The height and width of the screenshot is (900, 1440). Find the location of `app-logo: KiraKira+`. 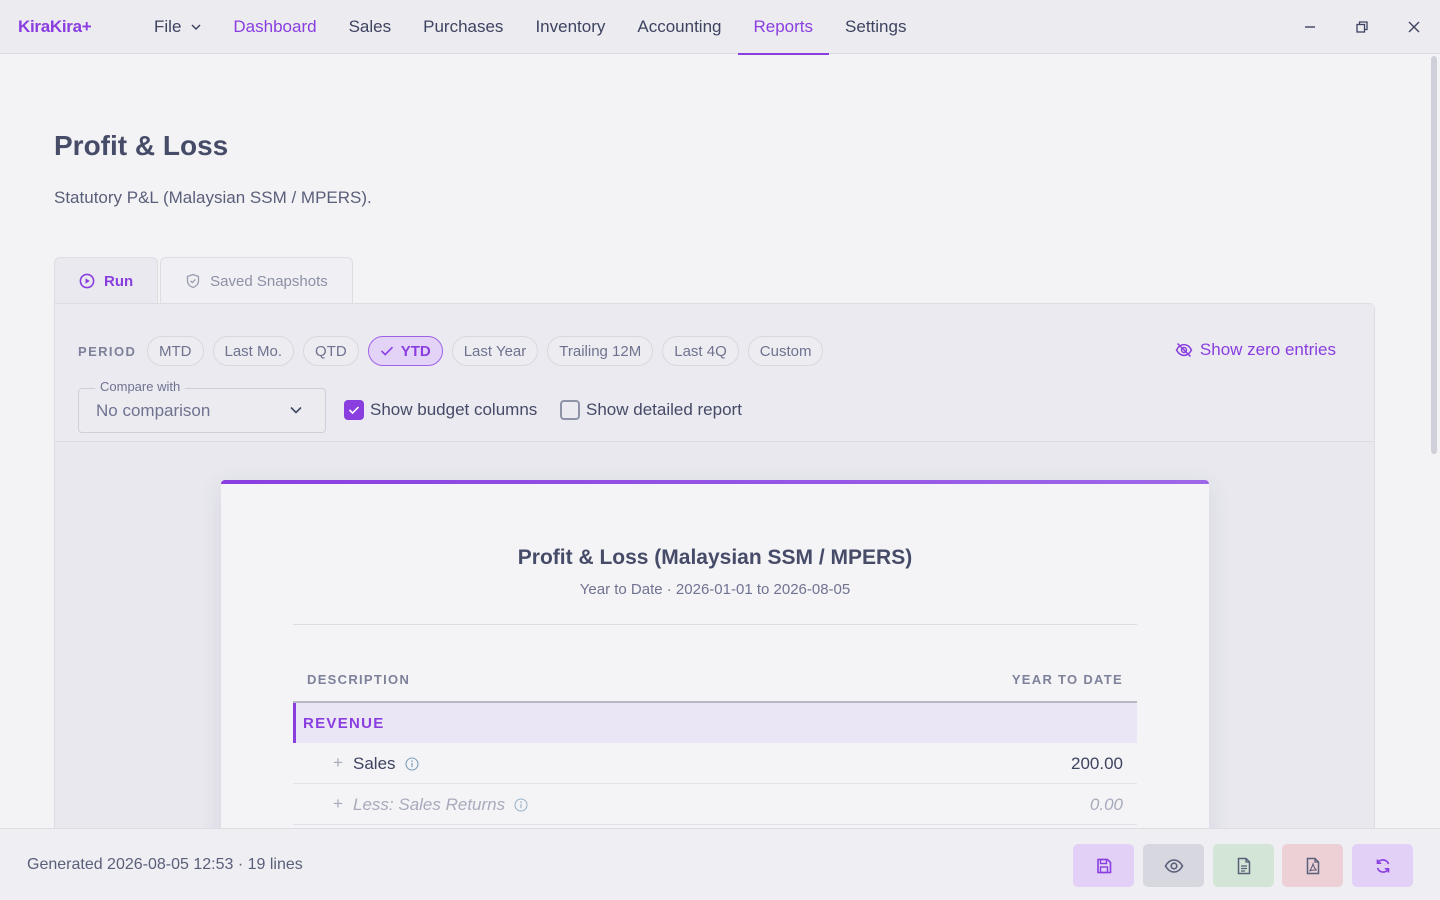

app-logo: KiraKira+ is located at coordinates (55, 26).